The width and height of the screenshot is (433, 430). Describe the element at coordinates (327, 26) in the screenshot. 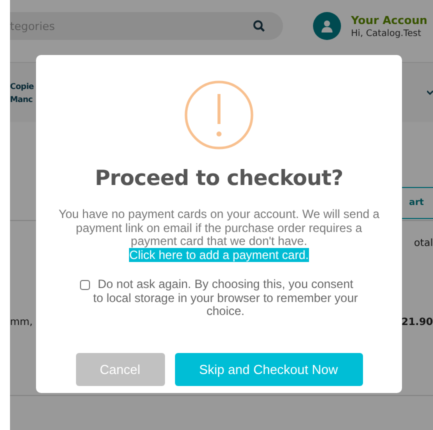

I see `avatar-icon` at that location.